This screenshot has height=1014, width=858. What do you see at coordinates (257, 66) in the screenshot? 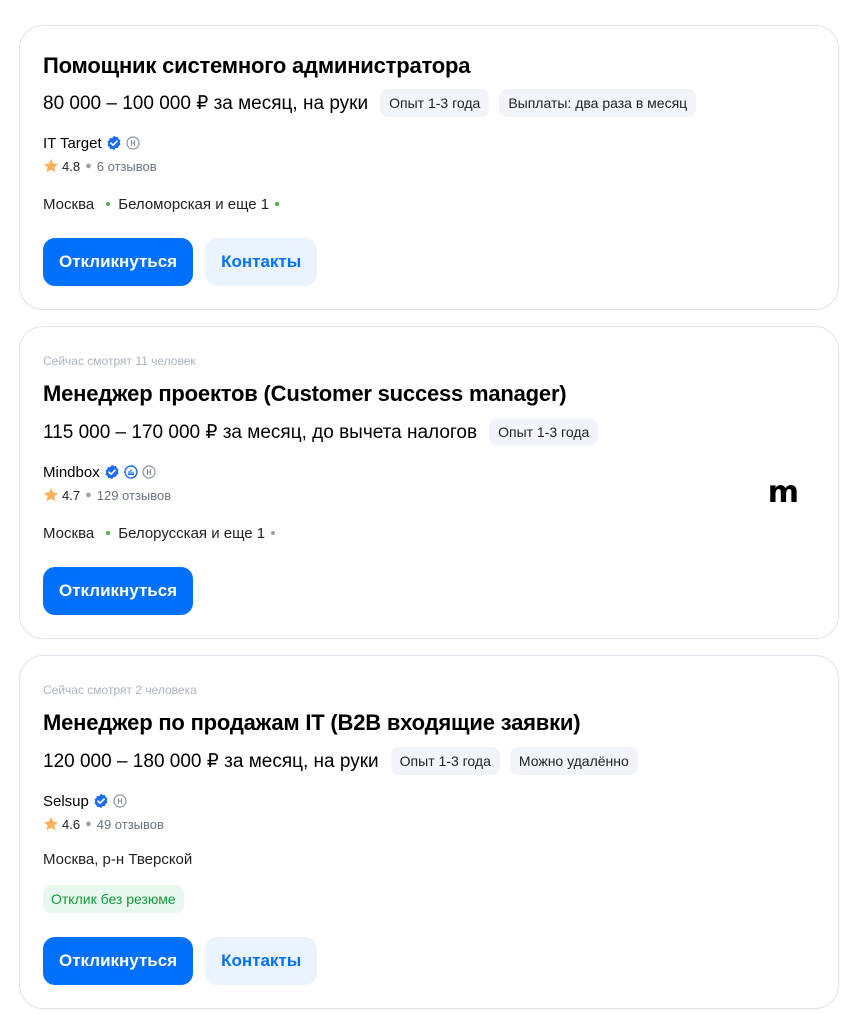
I see `vacancy-title: Помощник системного администратора` at bounding box center [257, 66].